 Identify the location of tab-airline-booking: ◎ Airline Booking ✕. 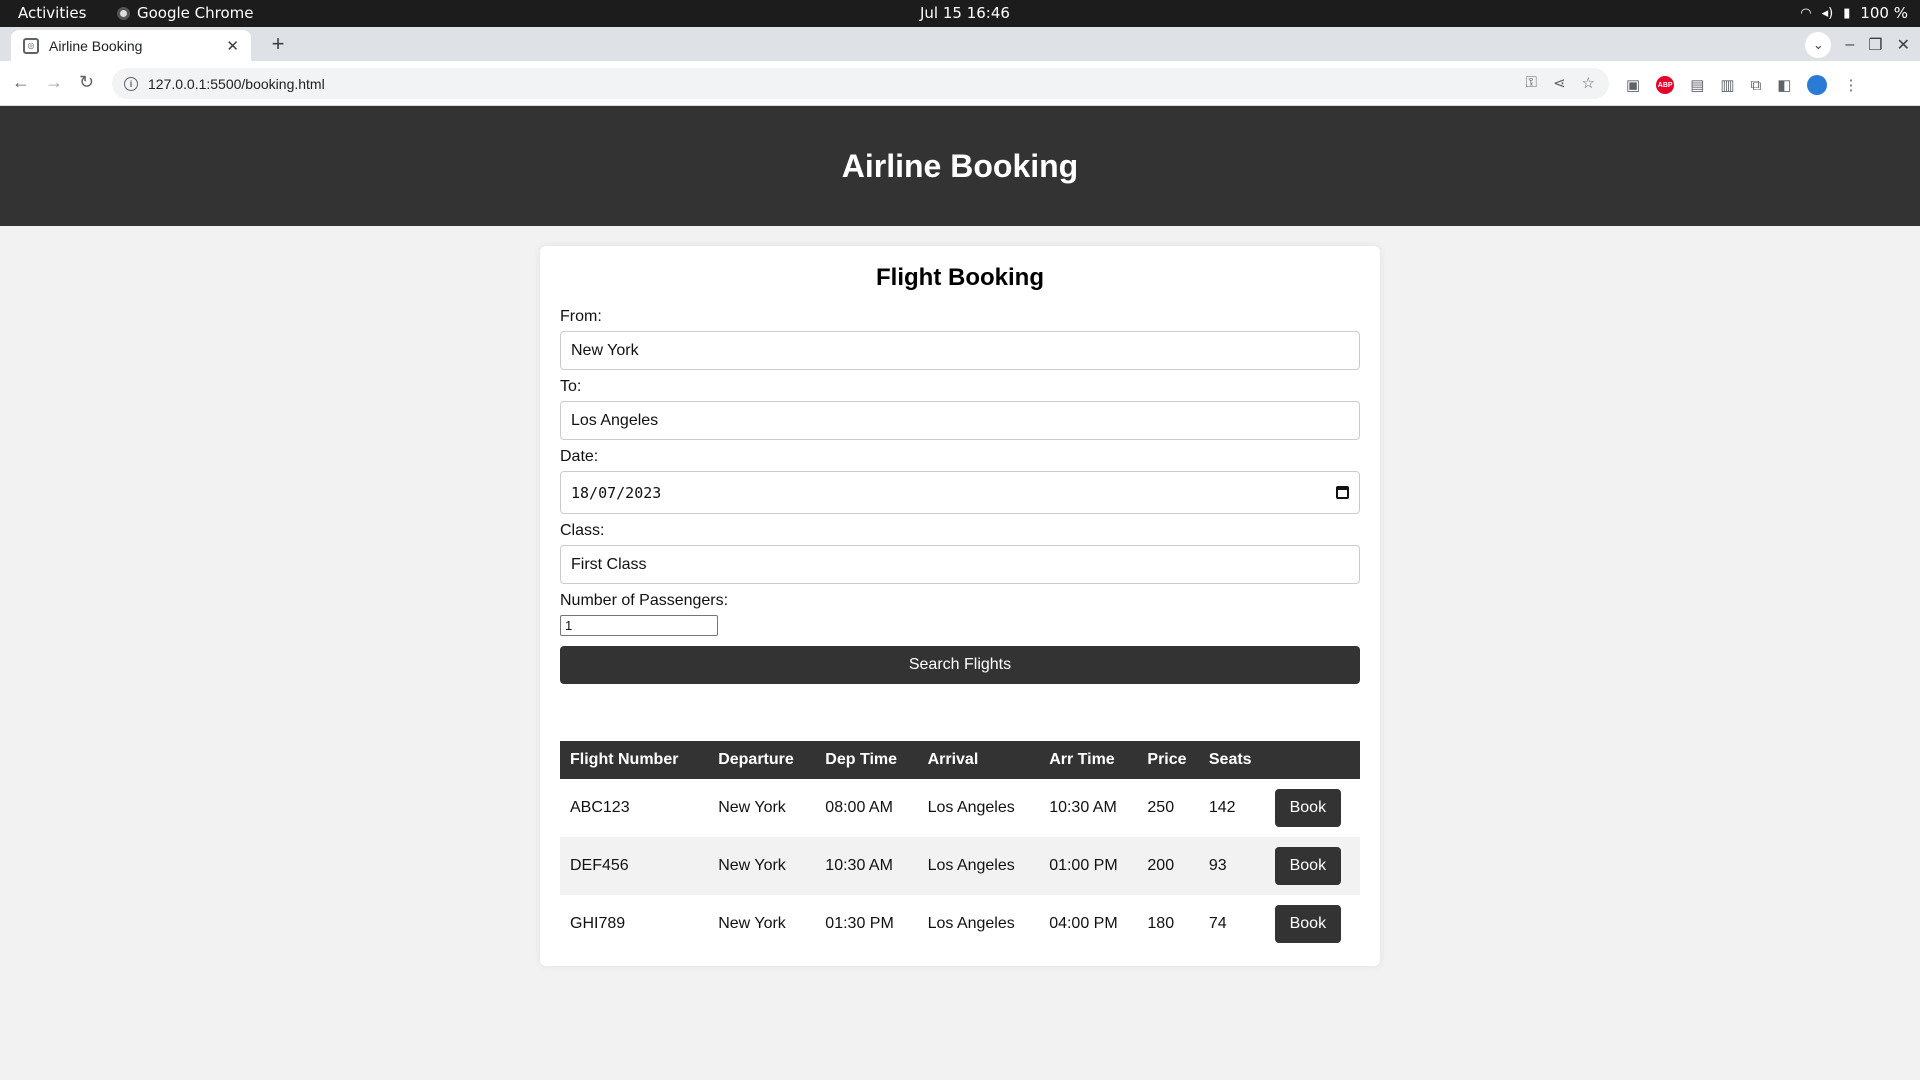
(131, 45).